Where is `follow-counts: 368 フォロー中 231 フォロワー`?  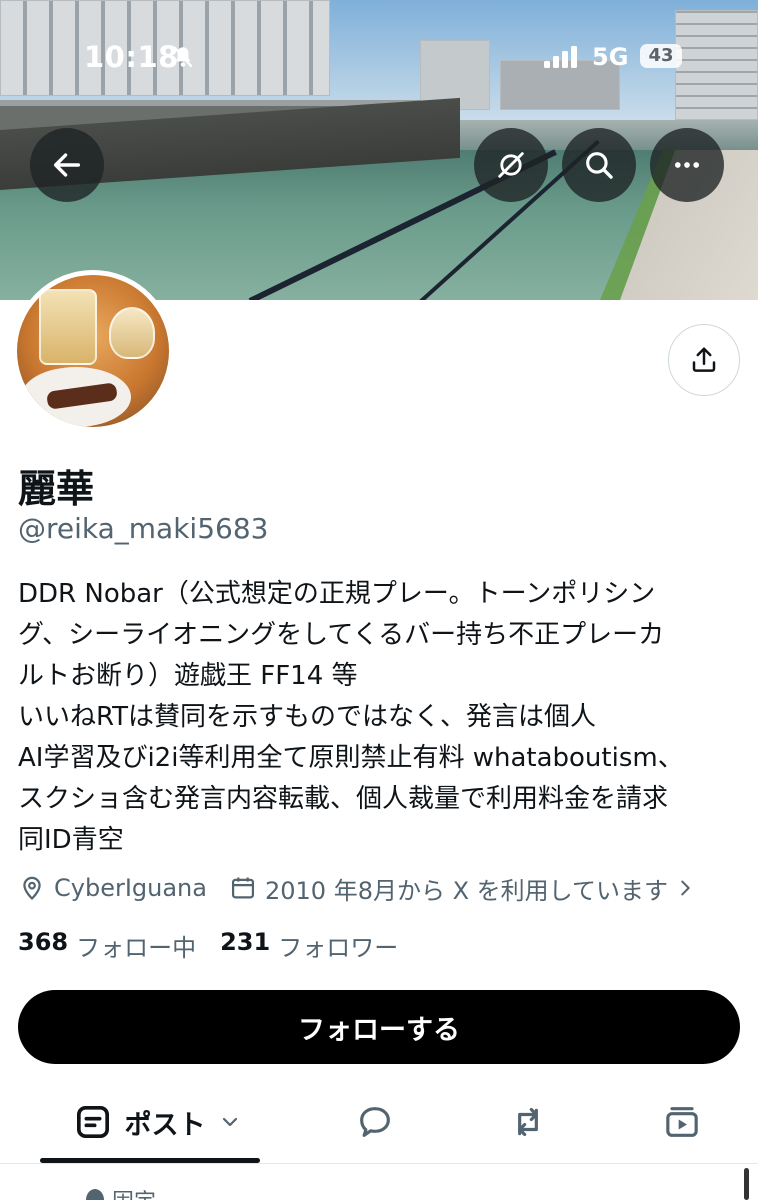
follow-counts: 368 フォロー中 231 フォロワー is located at coordinates (220, 945).